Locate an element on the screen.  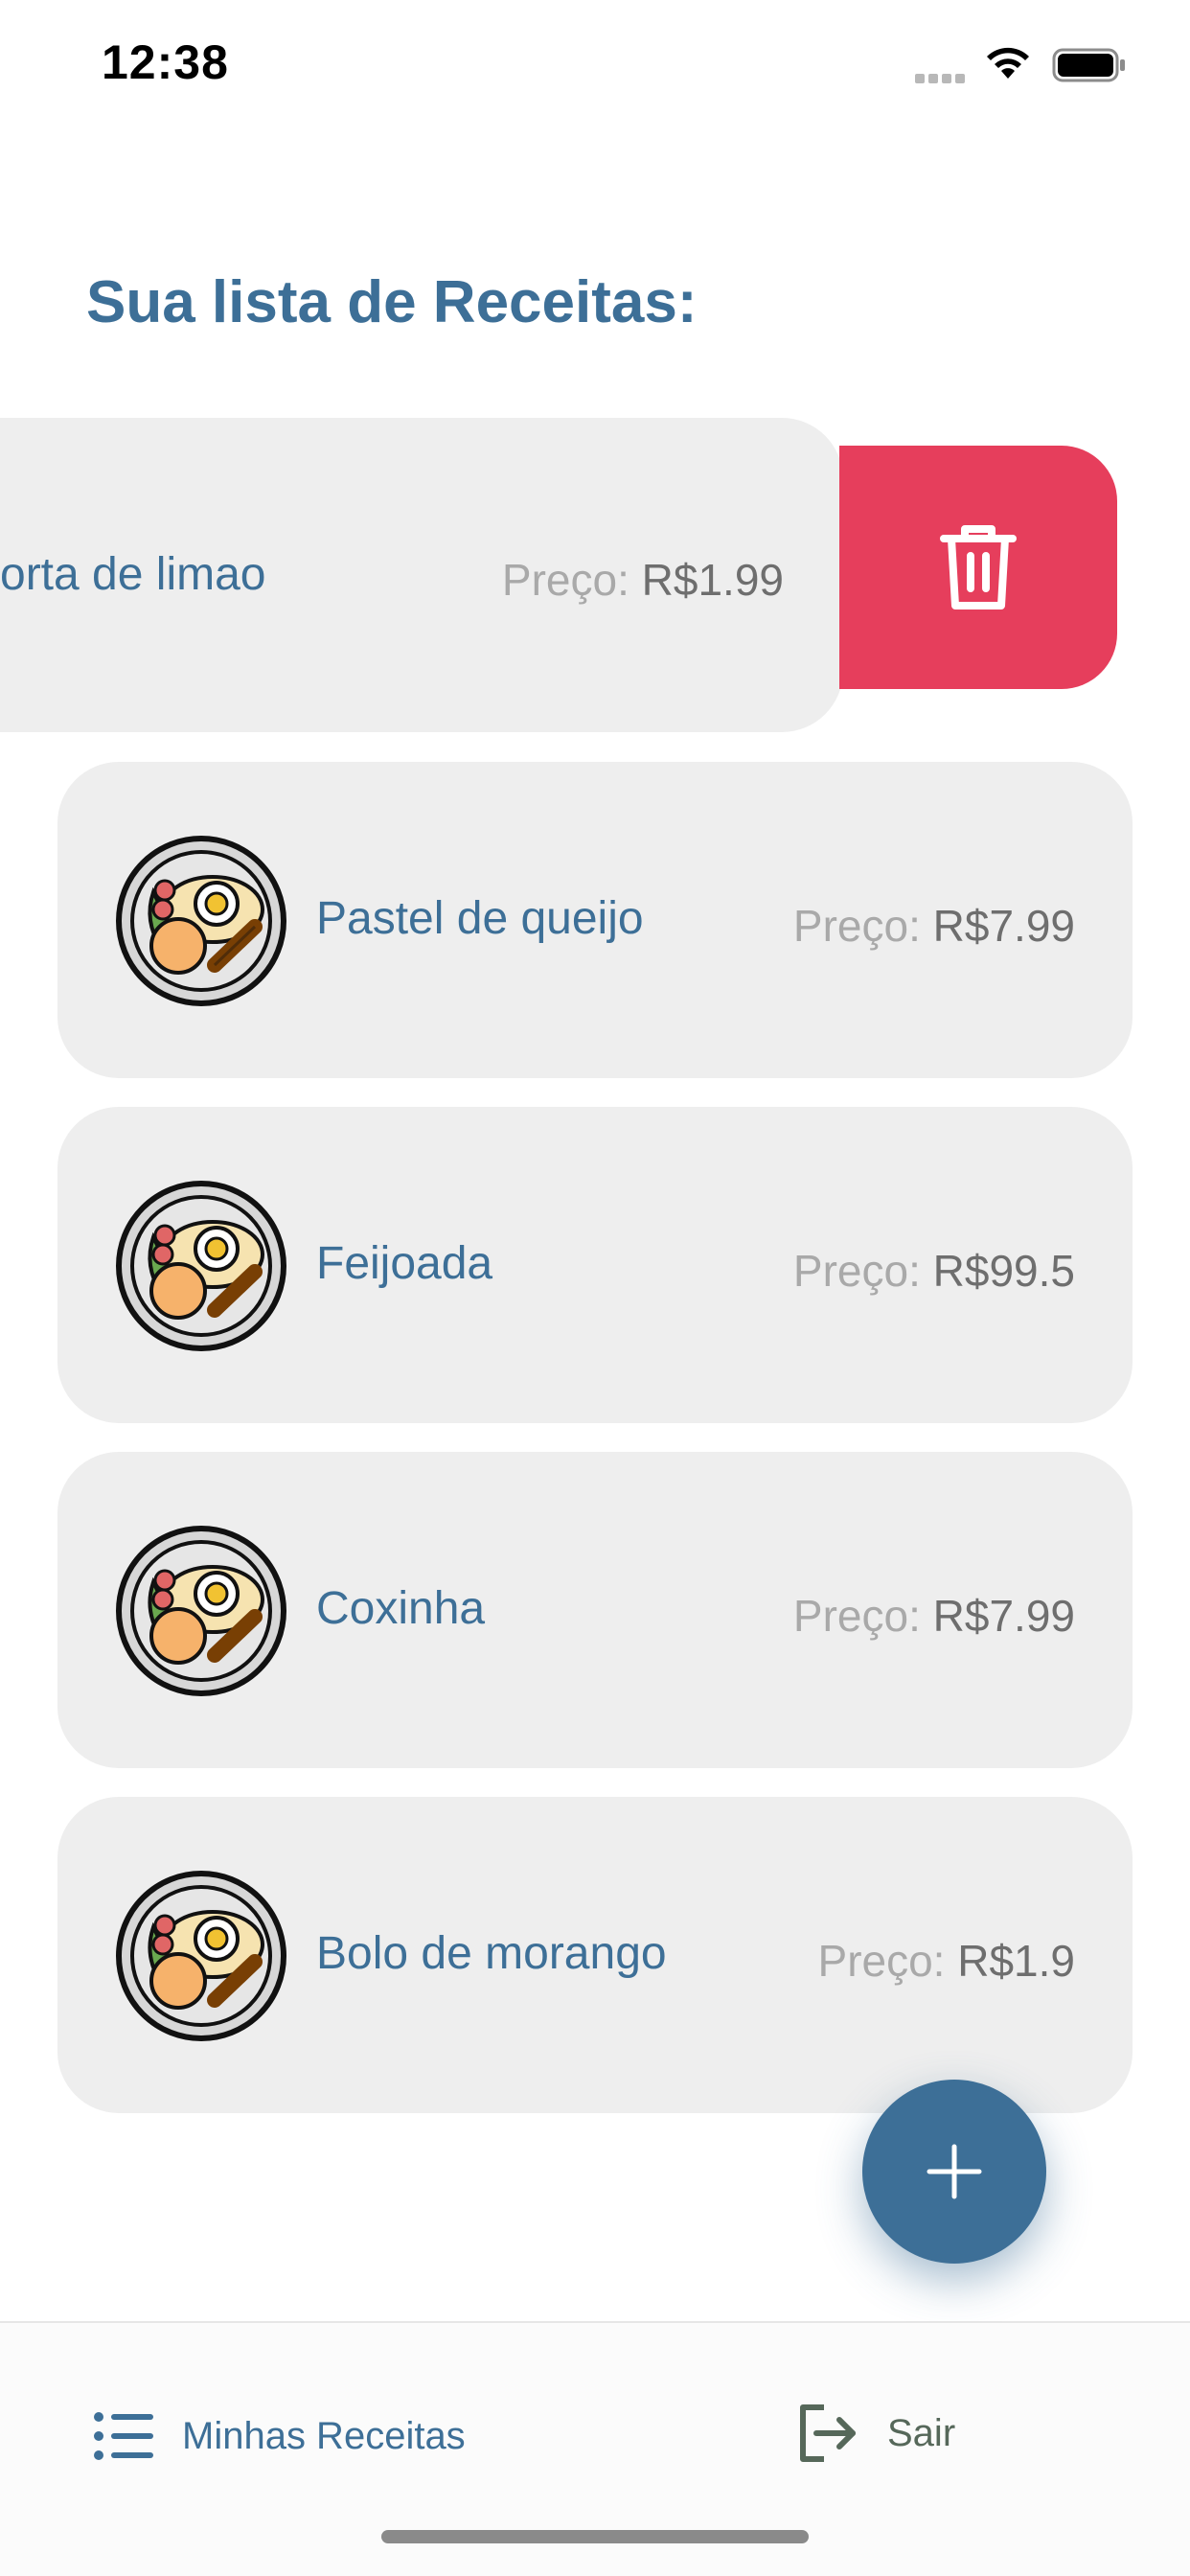
tab-minhas-receitas: Minhas Receitas is located at coordinates (280, 2436).